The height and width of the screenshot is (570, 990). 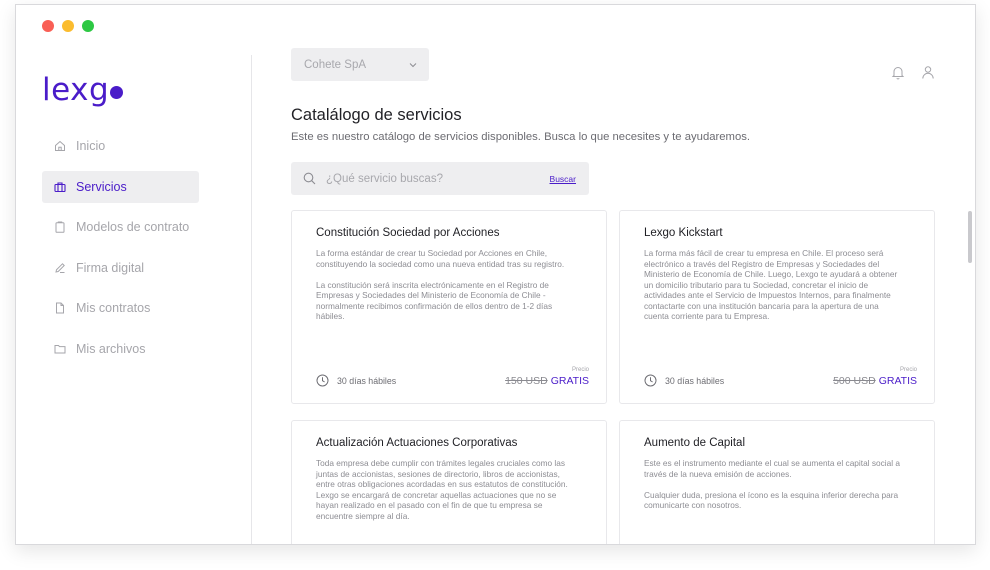 What do you see at coordinates (111, 348) in the screenshot?
I see `sidebar-item-label: Mis archivos` at bounding box center [111, 348].